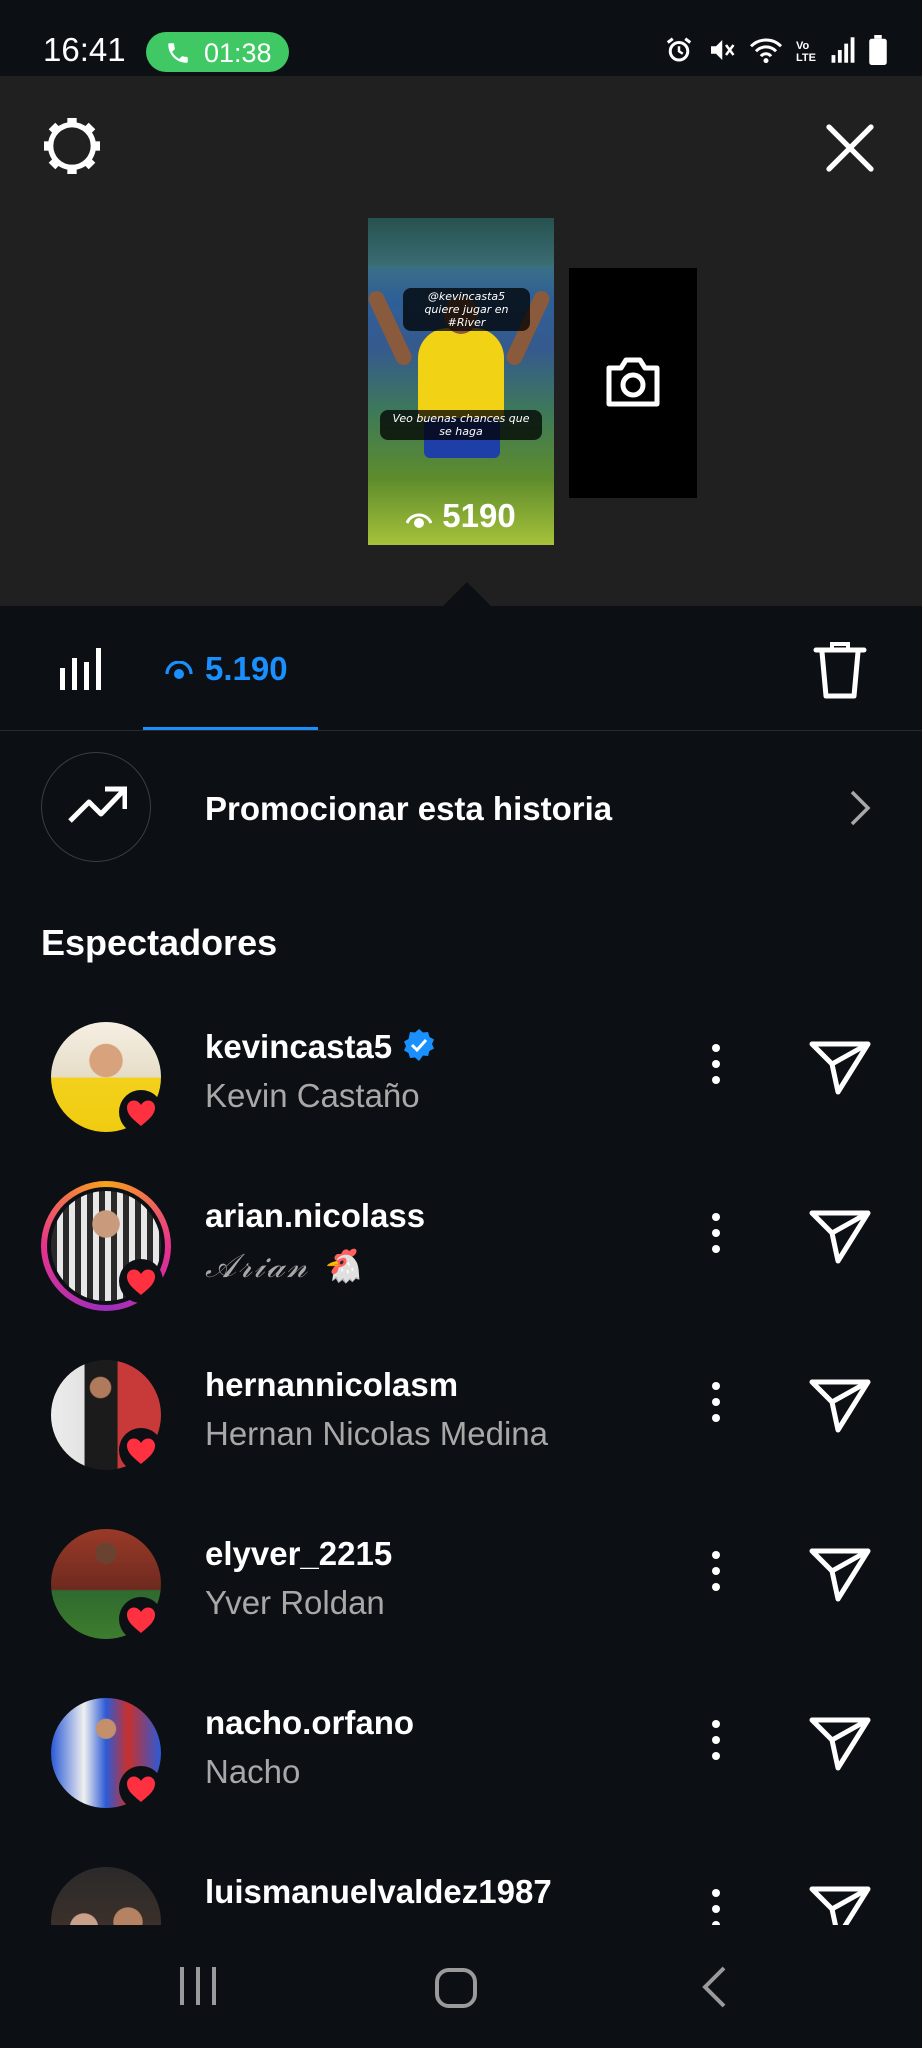  I want to click on viewers-section-title: Espectadores, so click(159, 942).